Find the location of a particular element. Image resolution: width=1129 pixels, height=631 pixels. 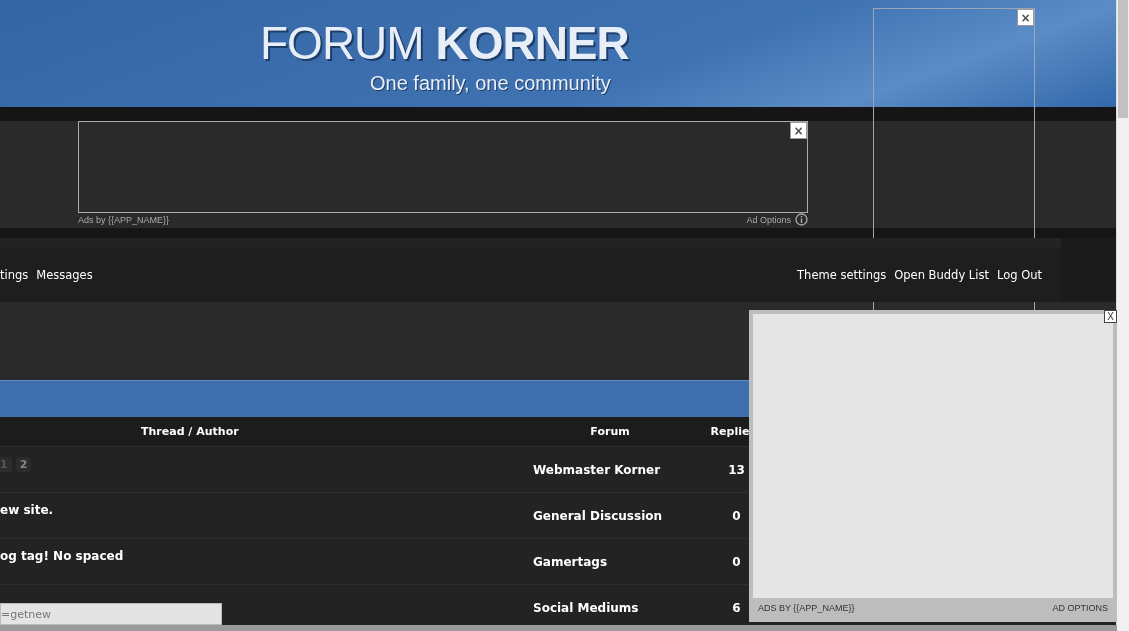

nav-link: Messages is located at coordinates (64, 275).